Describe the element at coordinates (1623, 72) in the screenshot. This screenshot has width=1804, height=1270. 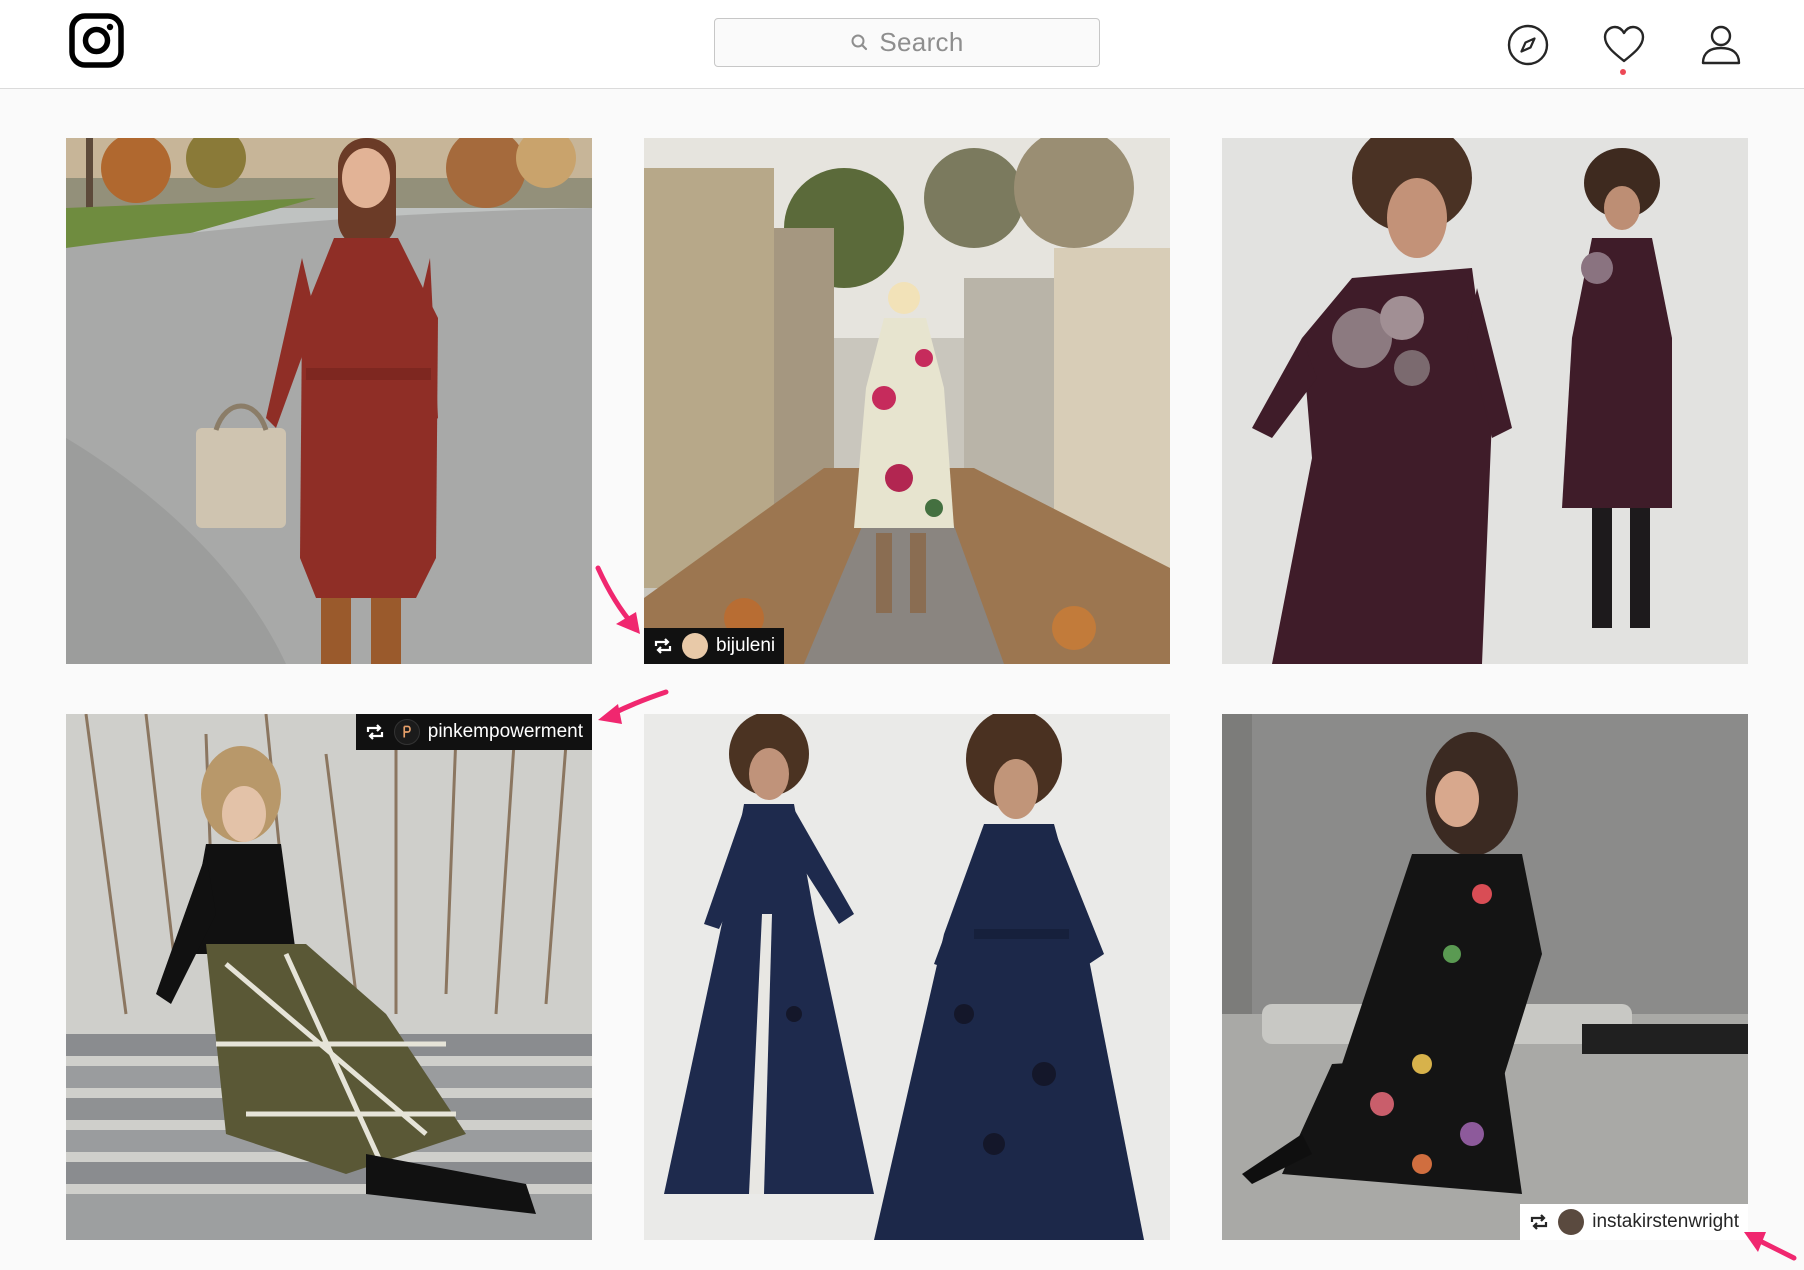
I see `notification-dot` at that location.